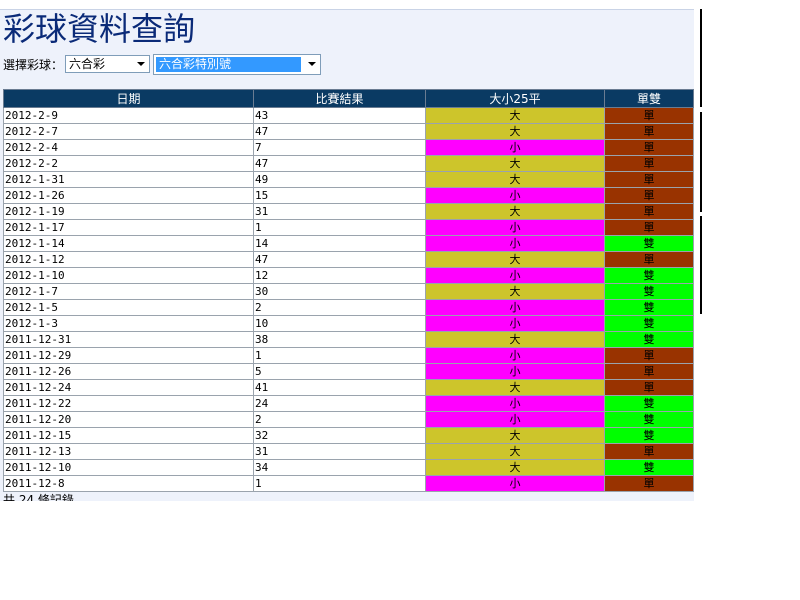  What do you see at coordinates (128, 403) in the screenshot?
I see `cell-date: 2011-12-22` at bounding box center [128, 403].